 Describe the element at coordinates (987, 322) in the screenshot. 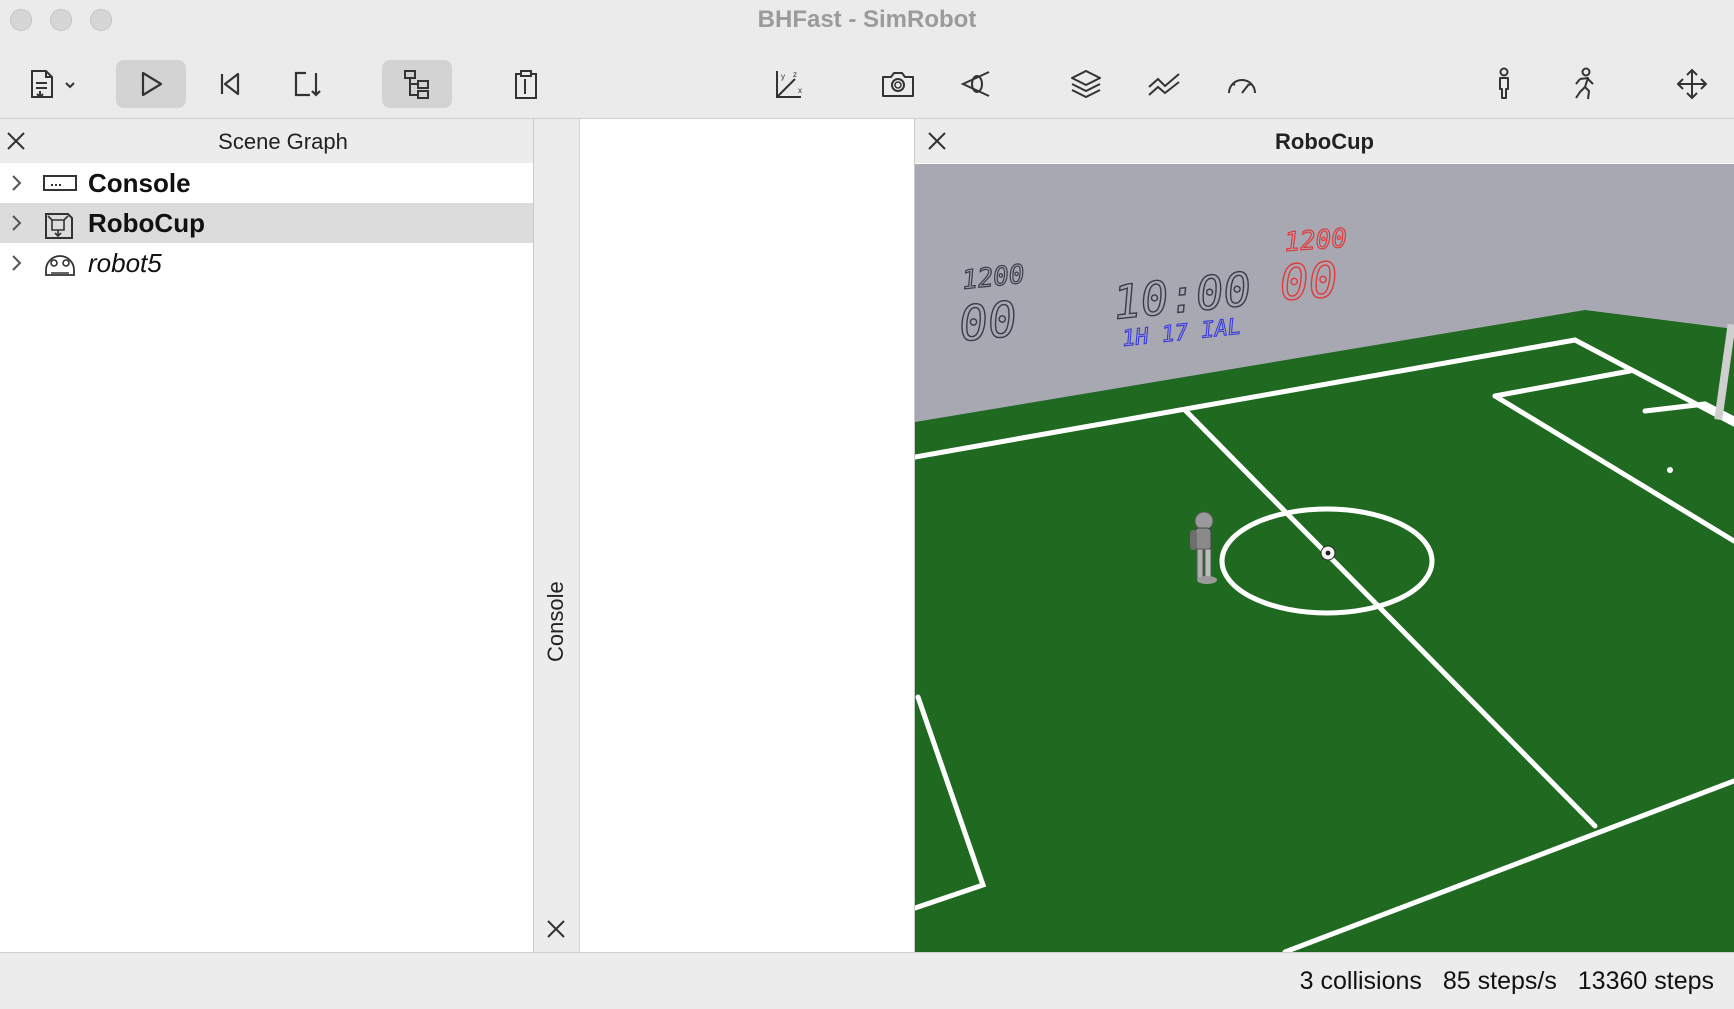

I see `left-team-score: 00` at that location.